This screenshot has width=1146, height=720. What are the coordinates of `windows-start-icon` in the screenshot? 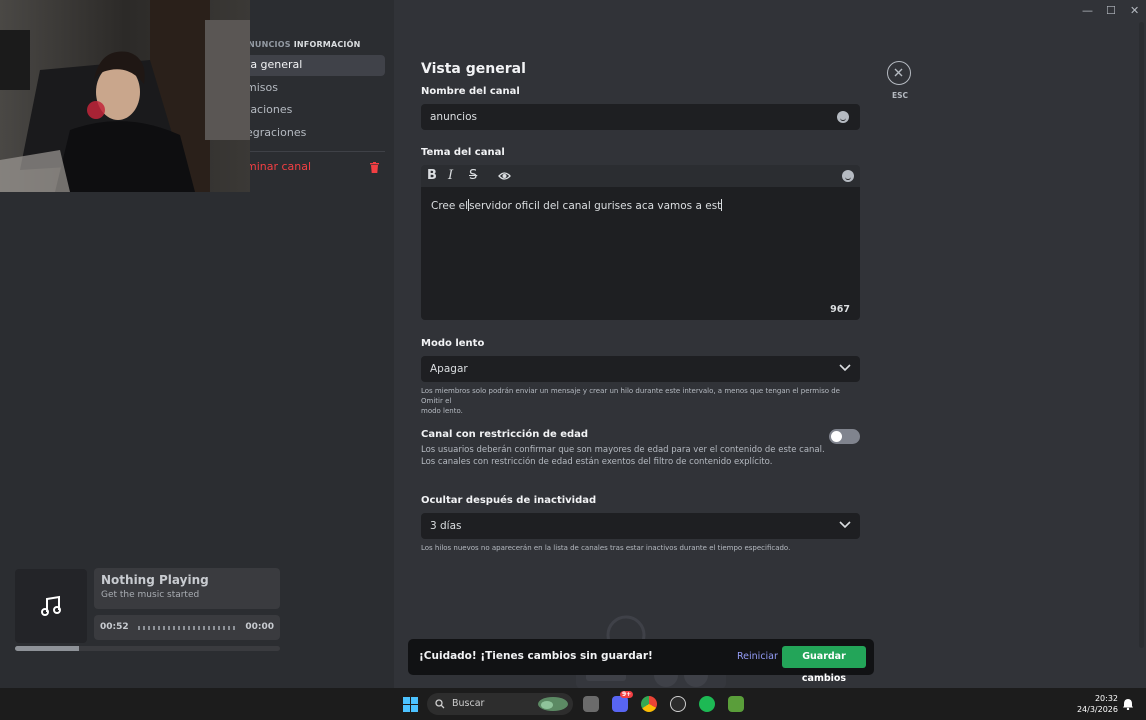 It's located at (410, 704).